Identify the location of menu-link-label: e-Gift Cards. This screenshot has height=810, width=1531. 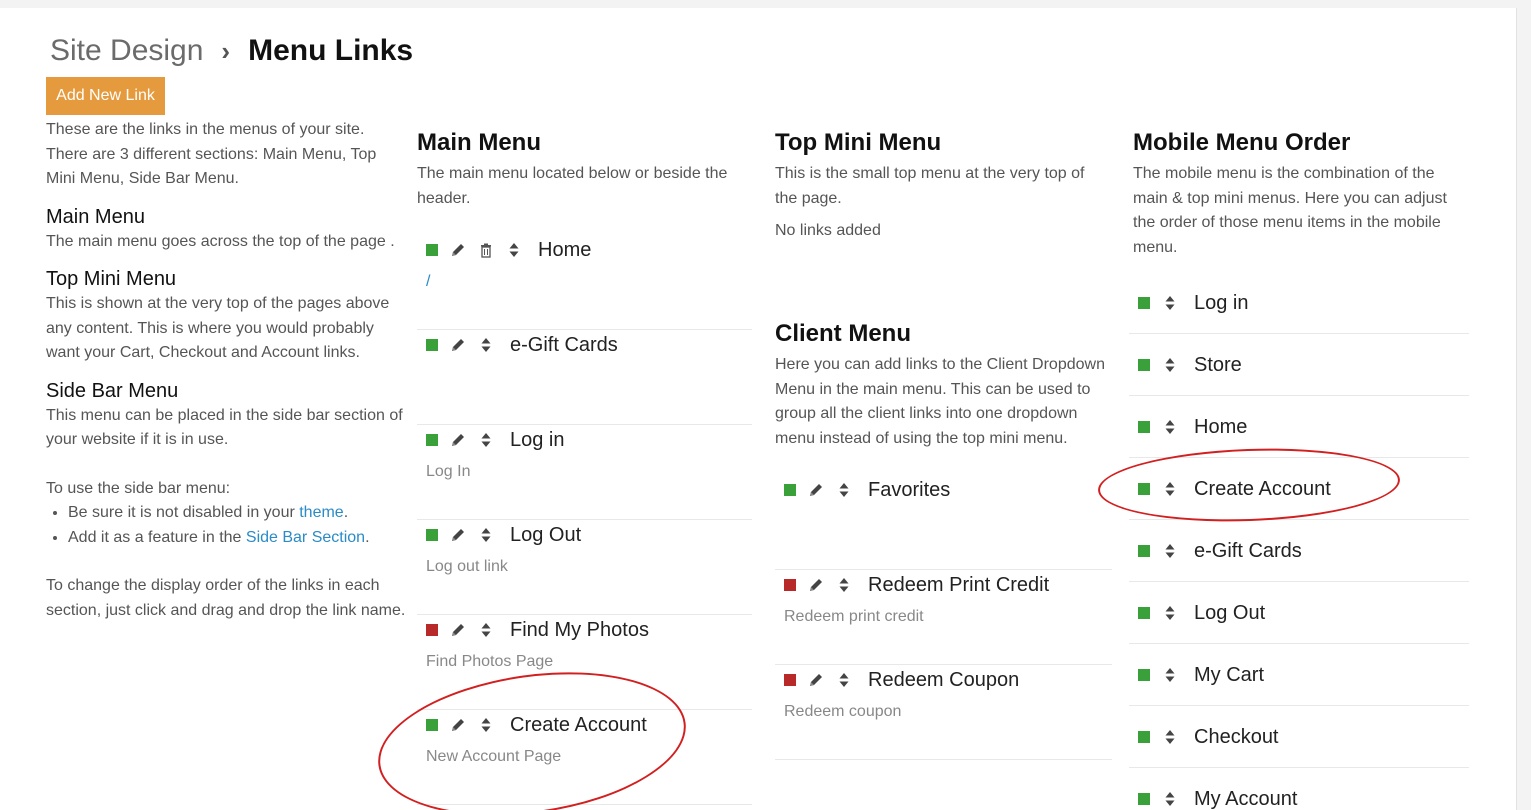
(564, 345).